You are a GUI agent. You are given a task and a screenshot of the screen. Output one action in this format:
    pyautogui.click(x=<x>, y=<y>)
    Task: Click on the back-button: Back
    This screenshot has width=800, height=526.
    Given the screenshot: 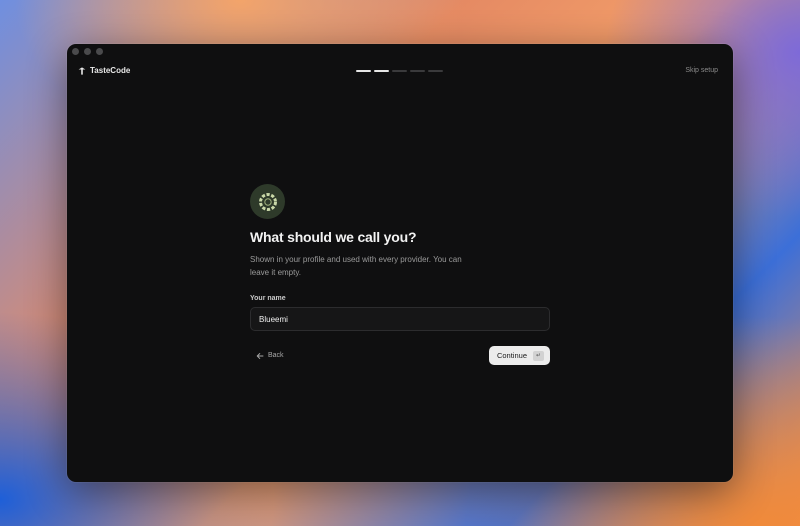 What is the action you would take?
    pyautogui.click(x=267, y=356)
    